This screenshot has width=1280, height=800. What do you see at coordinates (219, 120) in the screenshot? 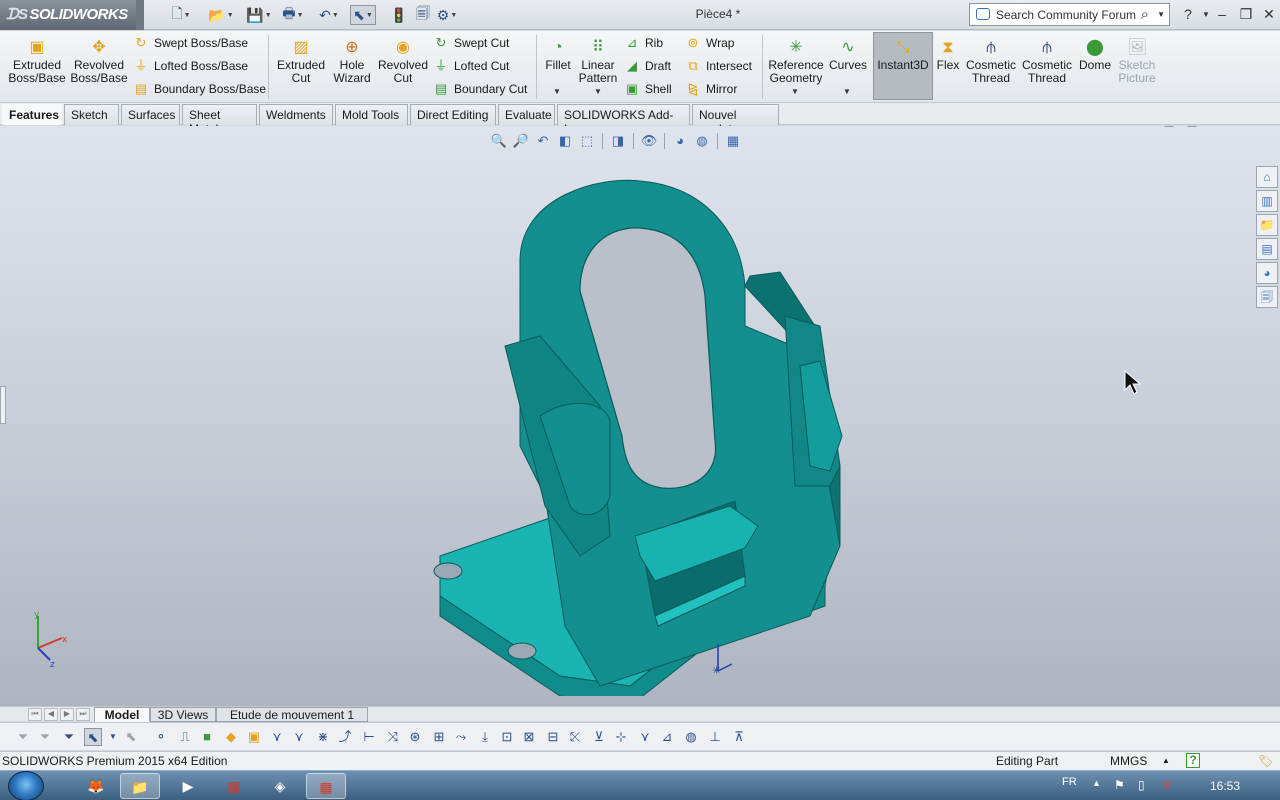
I see `tab-sheet-metal: Sheet Metal` at bounding box center [219, 120].